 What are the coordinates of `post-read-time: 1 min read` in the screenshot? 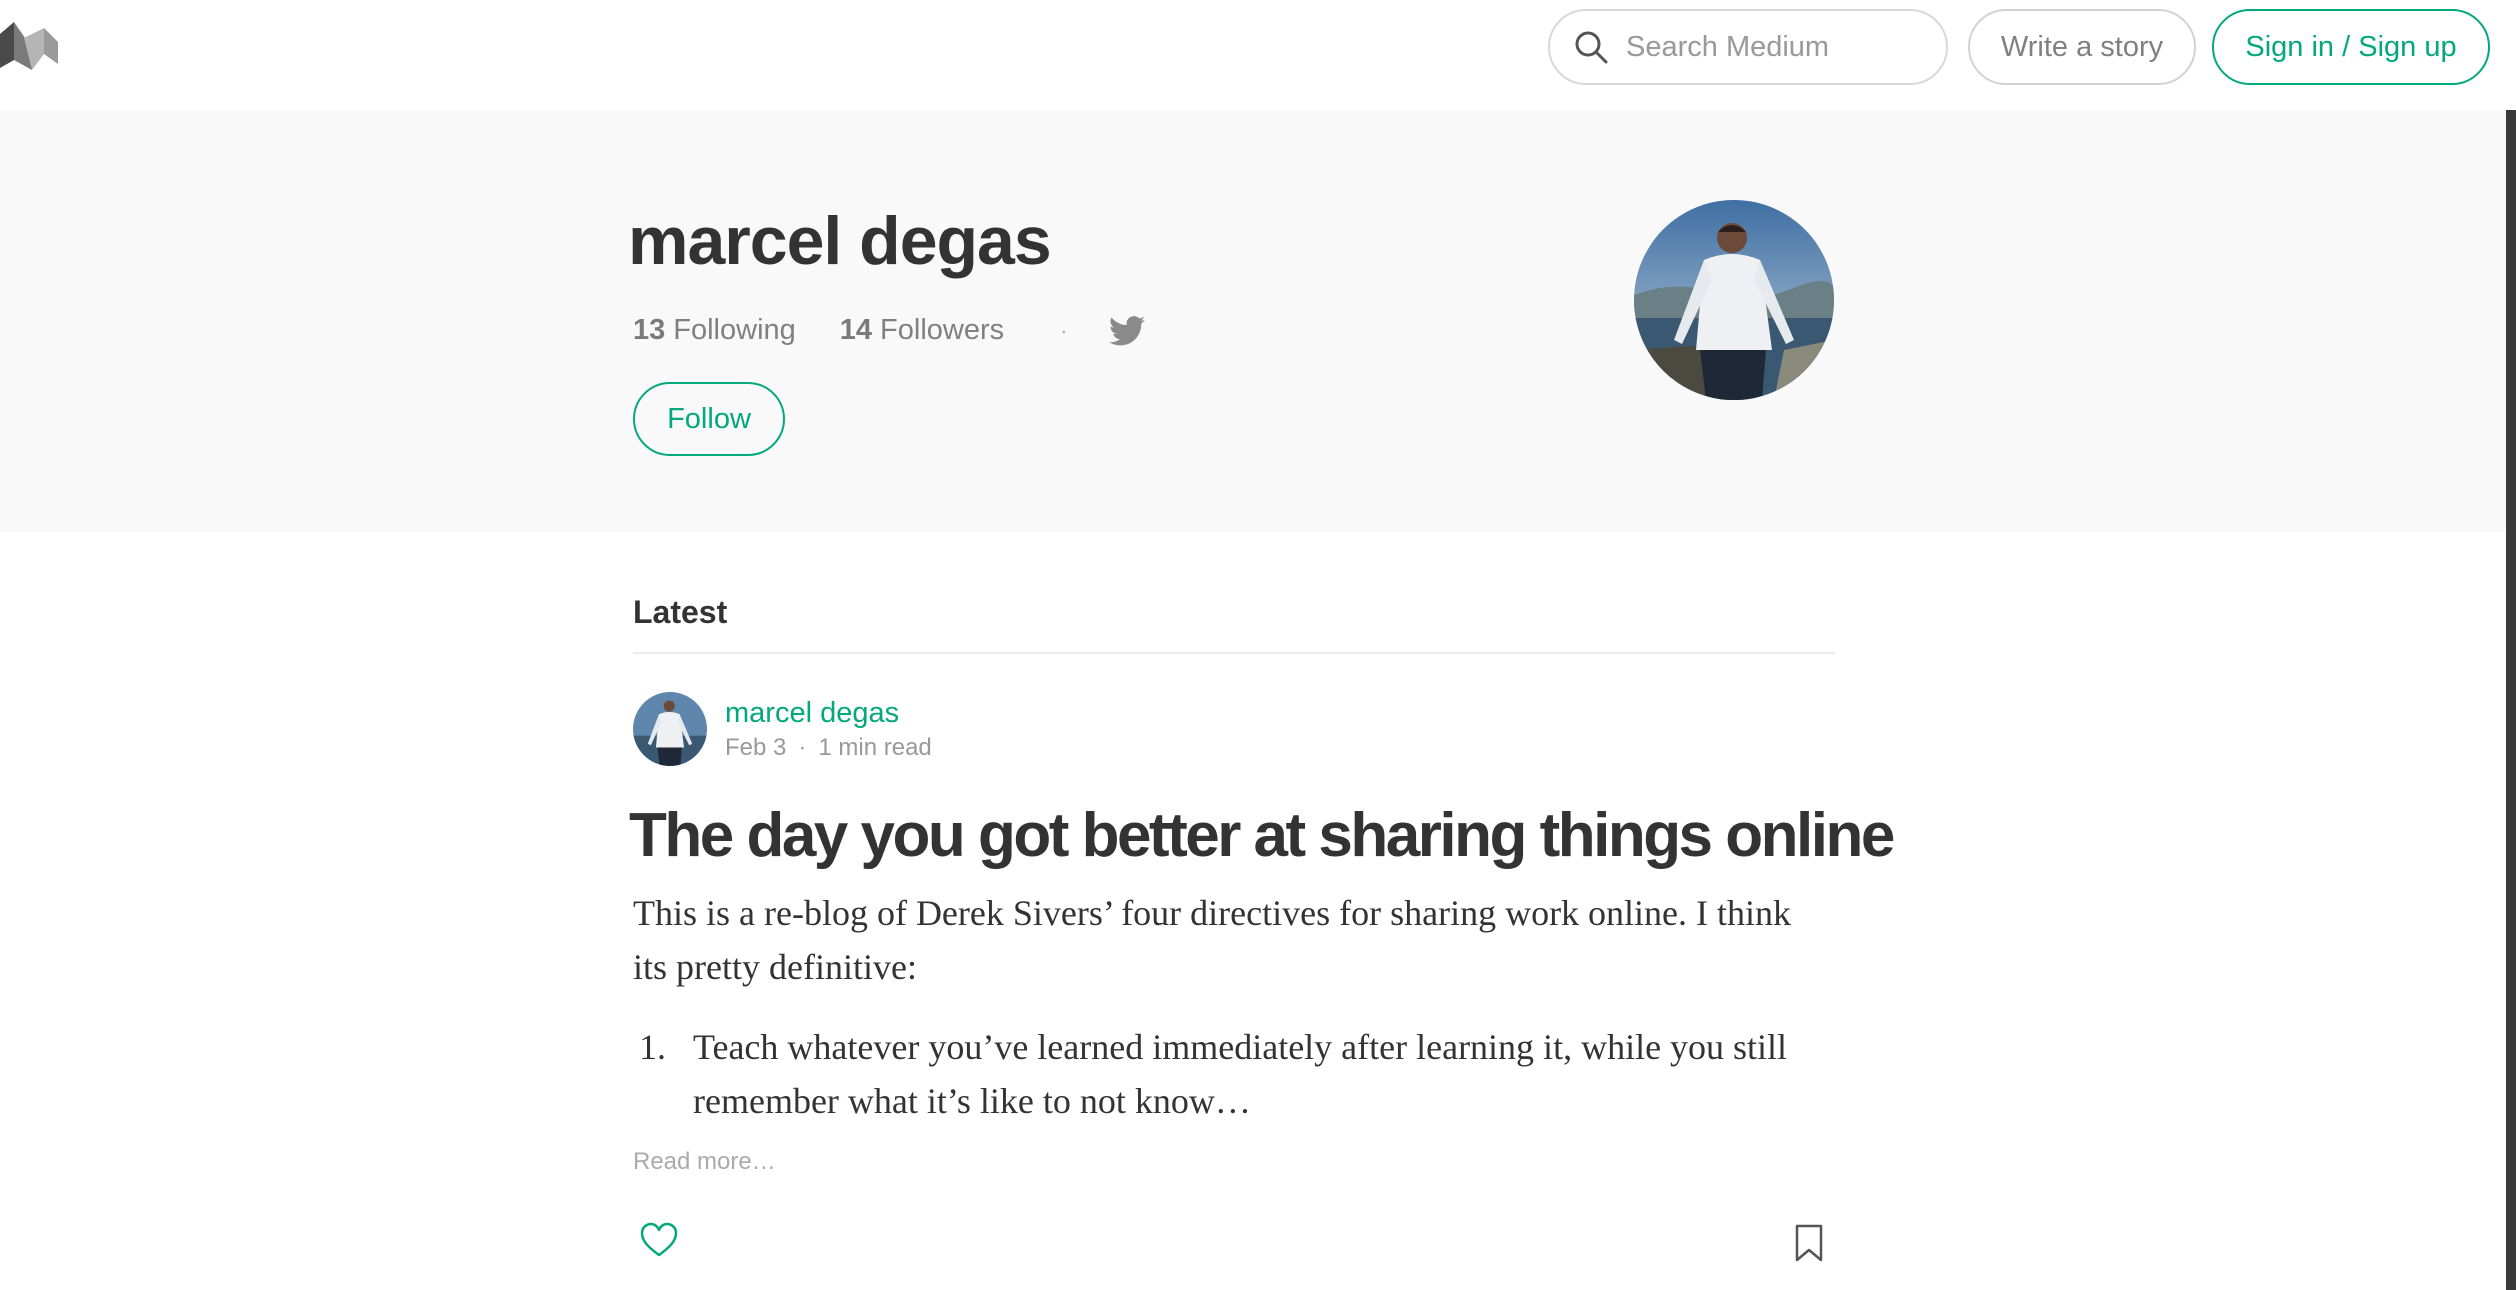 It's located at (875, 747).